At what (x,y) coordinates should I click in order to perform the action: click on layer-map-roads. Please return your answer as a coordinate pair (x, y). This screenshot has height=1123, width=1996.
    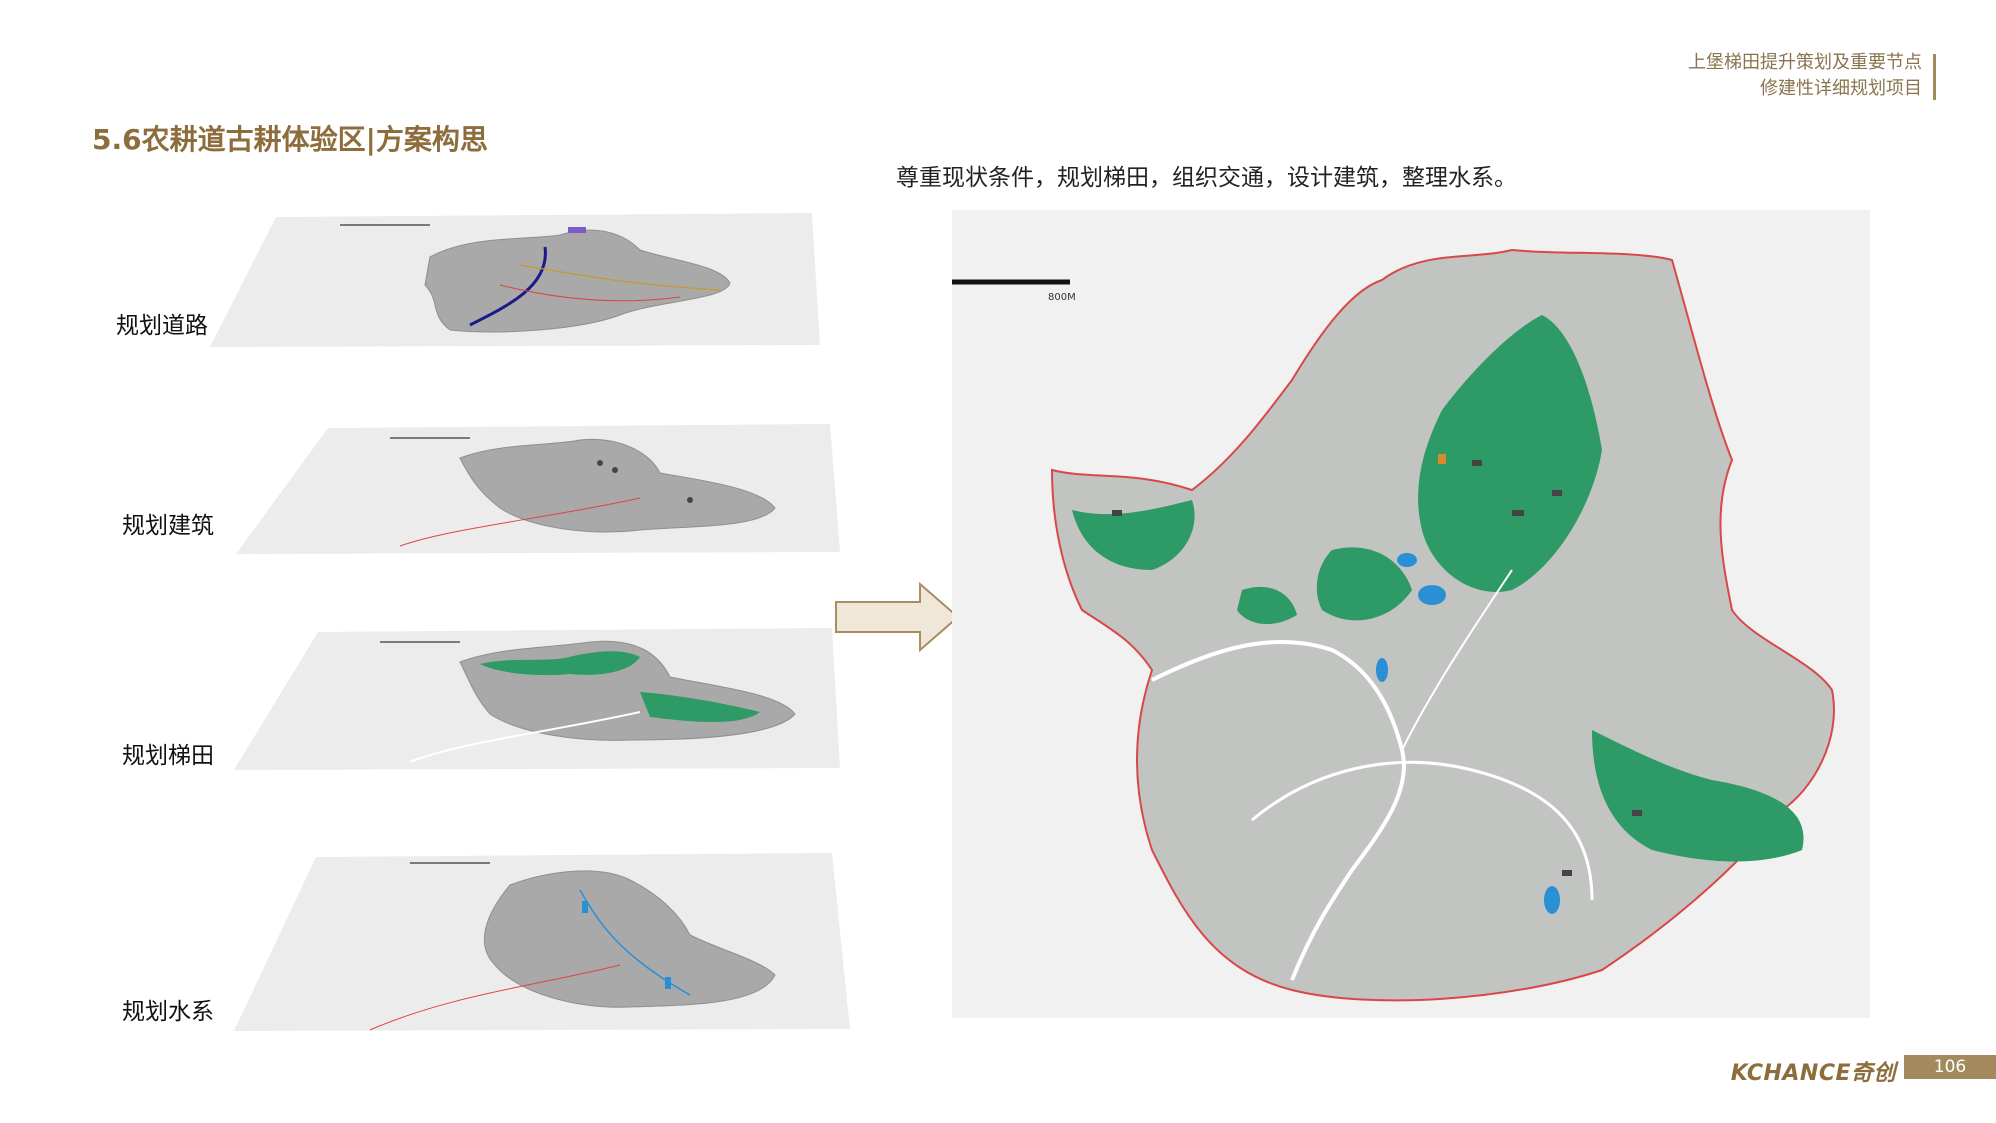
    Looking at the image, I should click on (515, 280).